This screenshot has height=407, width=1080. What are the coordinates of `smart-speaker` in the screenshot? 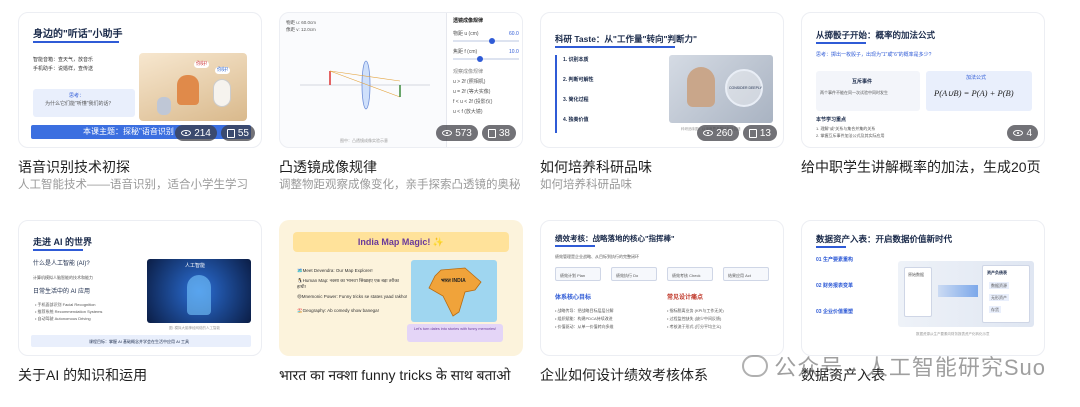 It's located at (164, 106).